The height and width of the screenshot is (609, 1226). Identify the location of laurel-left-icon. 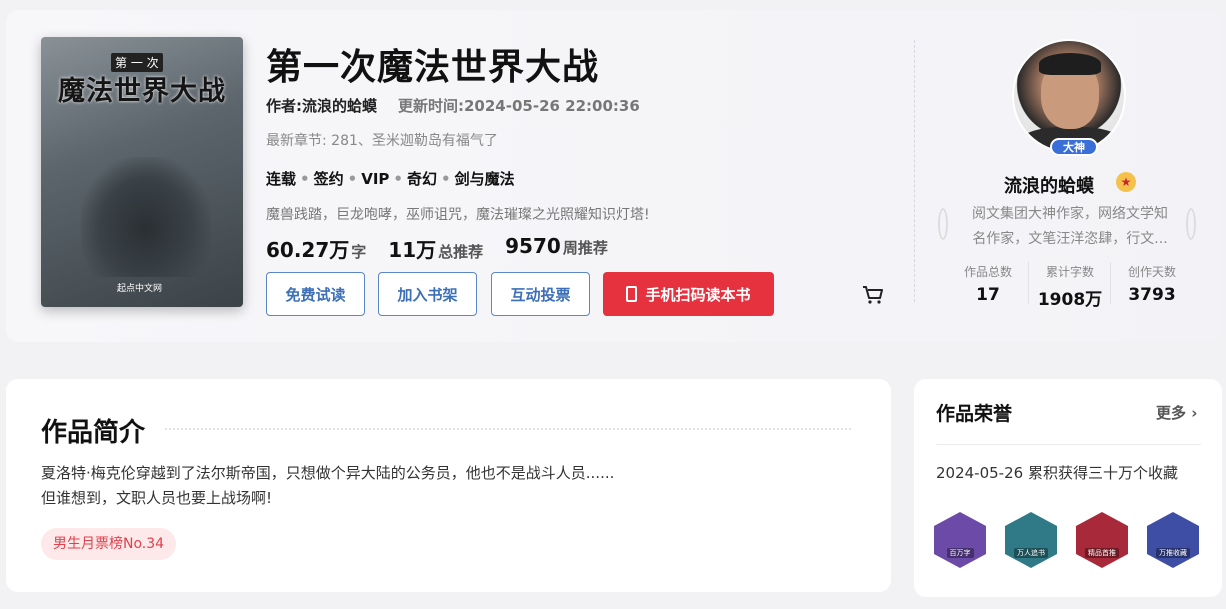
(943, 224).